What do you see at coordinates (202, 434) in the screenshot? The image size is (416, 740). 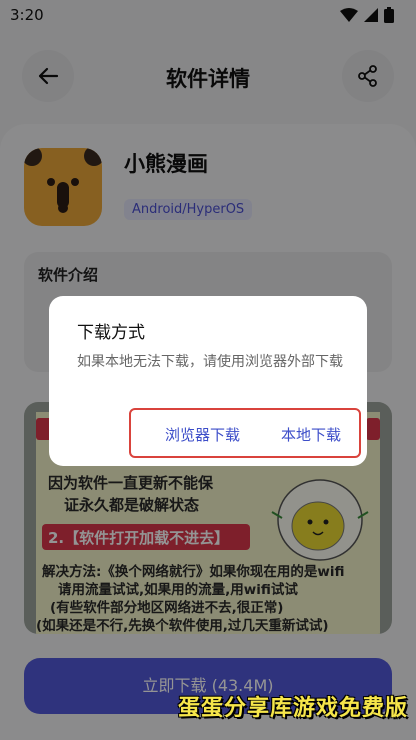 I see `browser-download-button: 浏览器下载` at bounding box center [202, 434].